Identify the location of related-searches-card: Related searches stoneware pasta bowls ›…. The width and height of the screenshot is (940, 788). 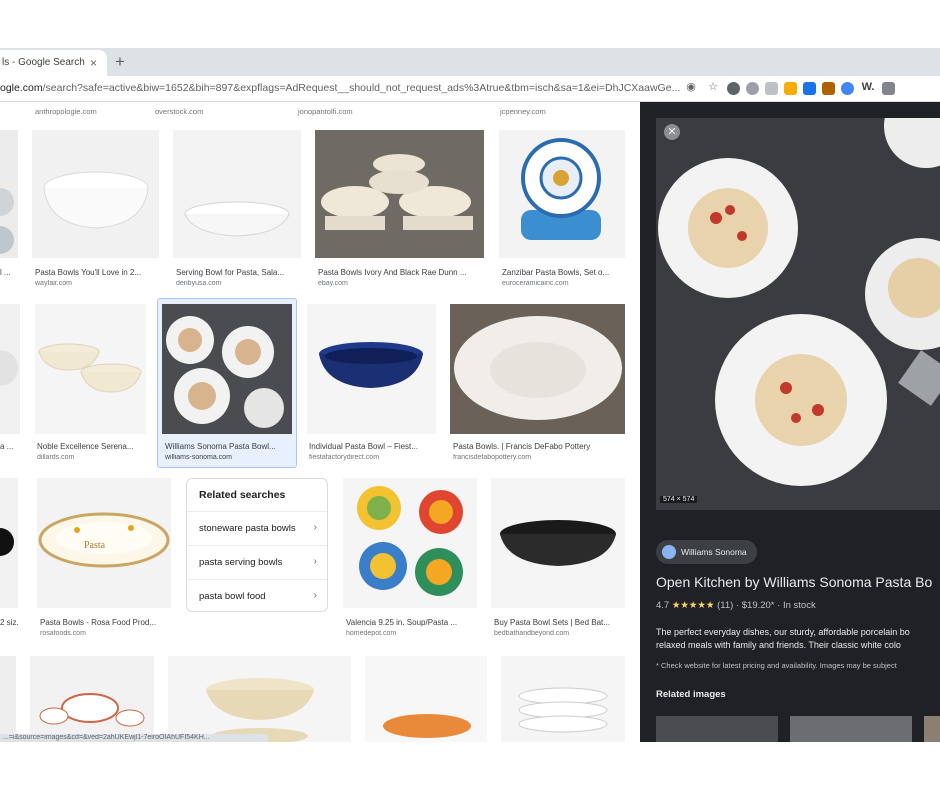
(257, 545).